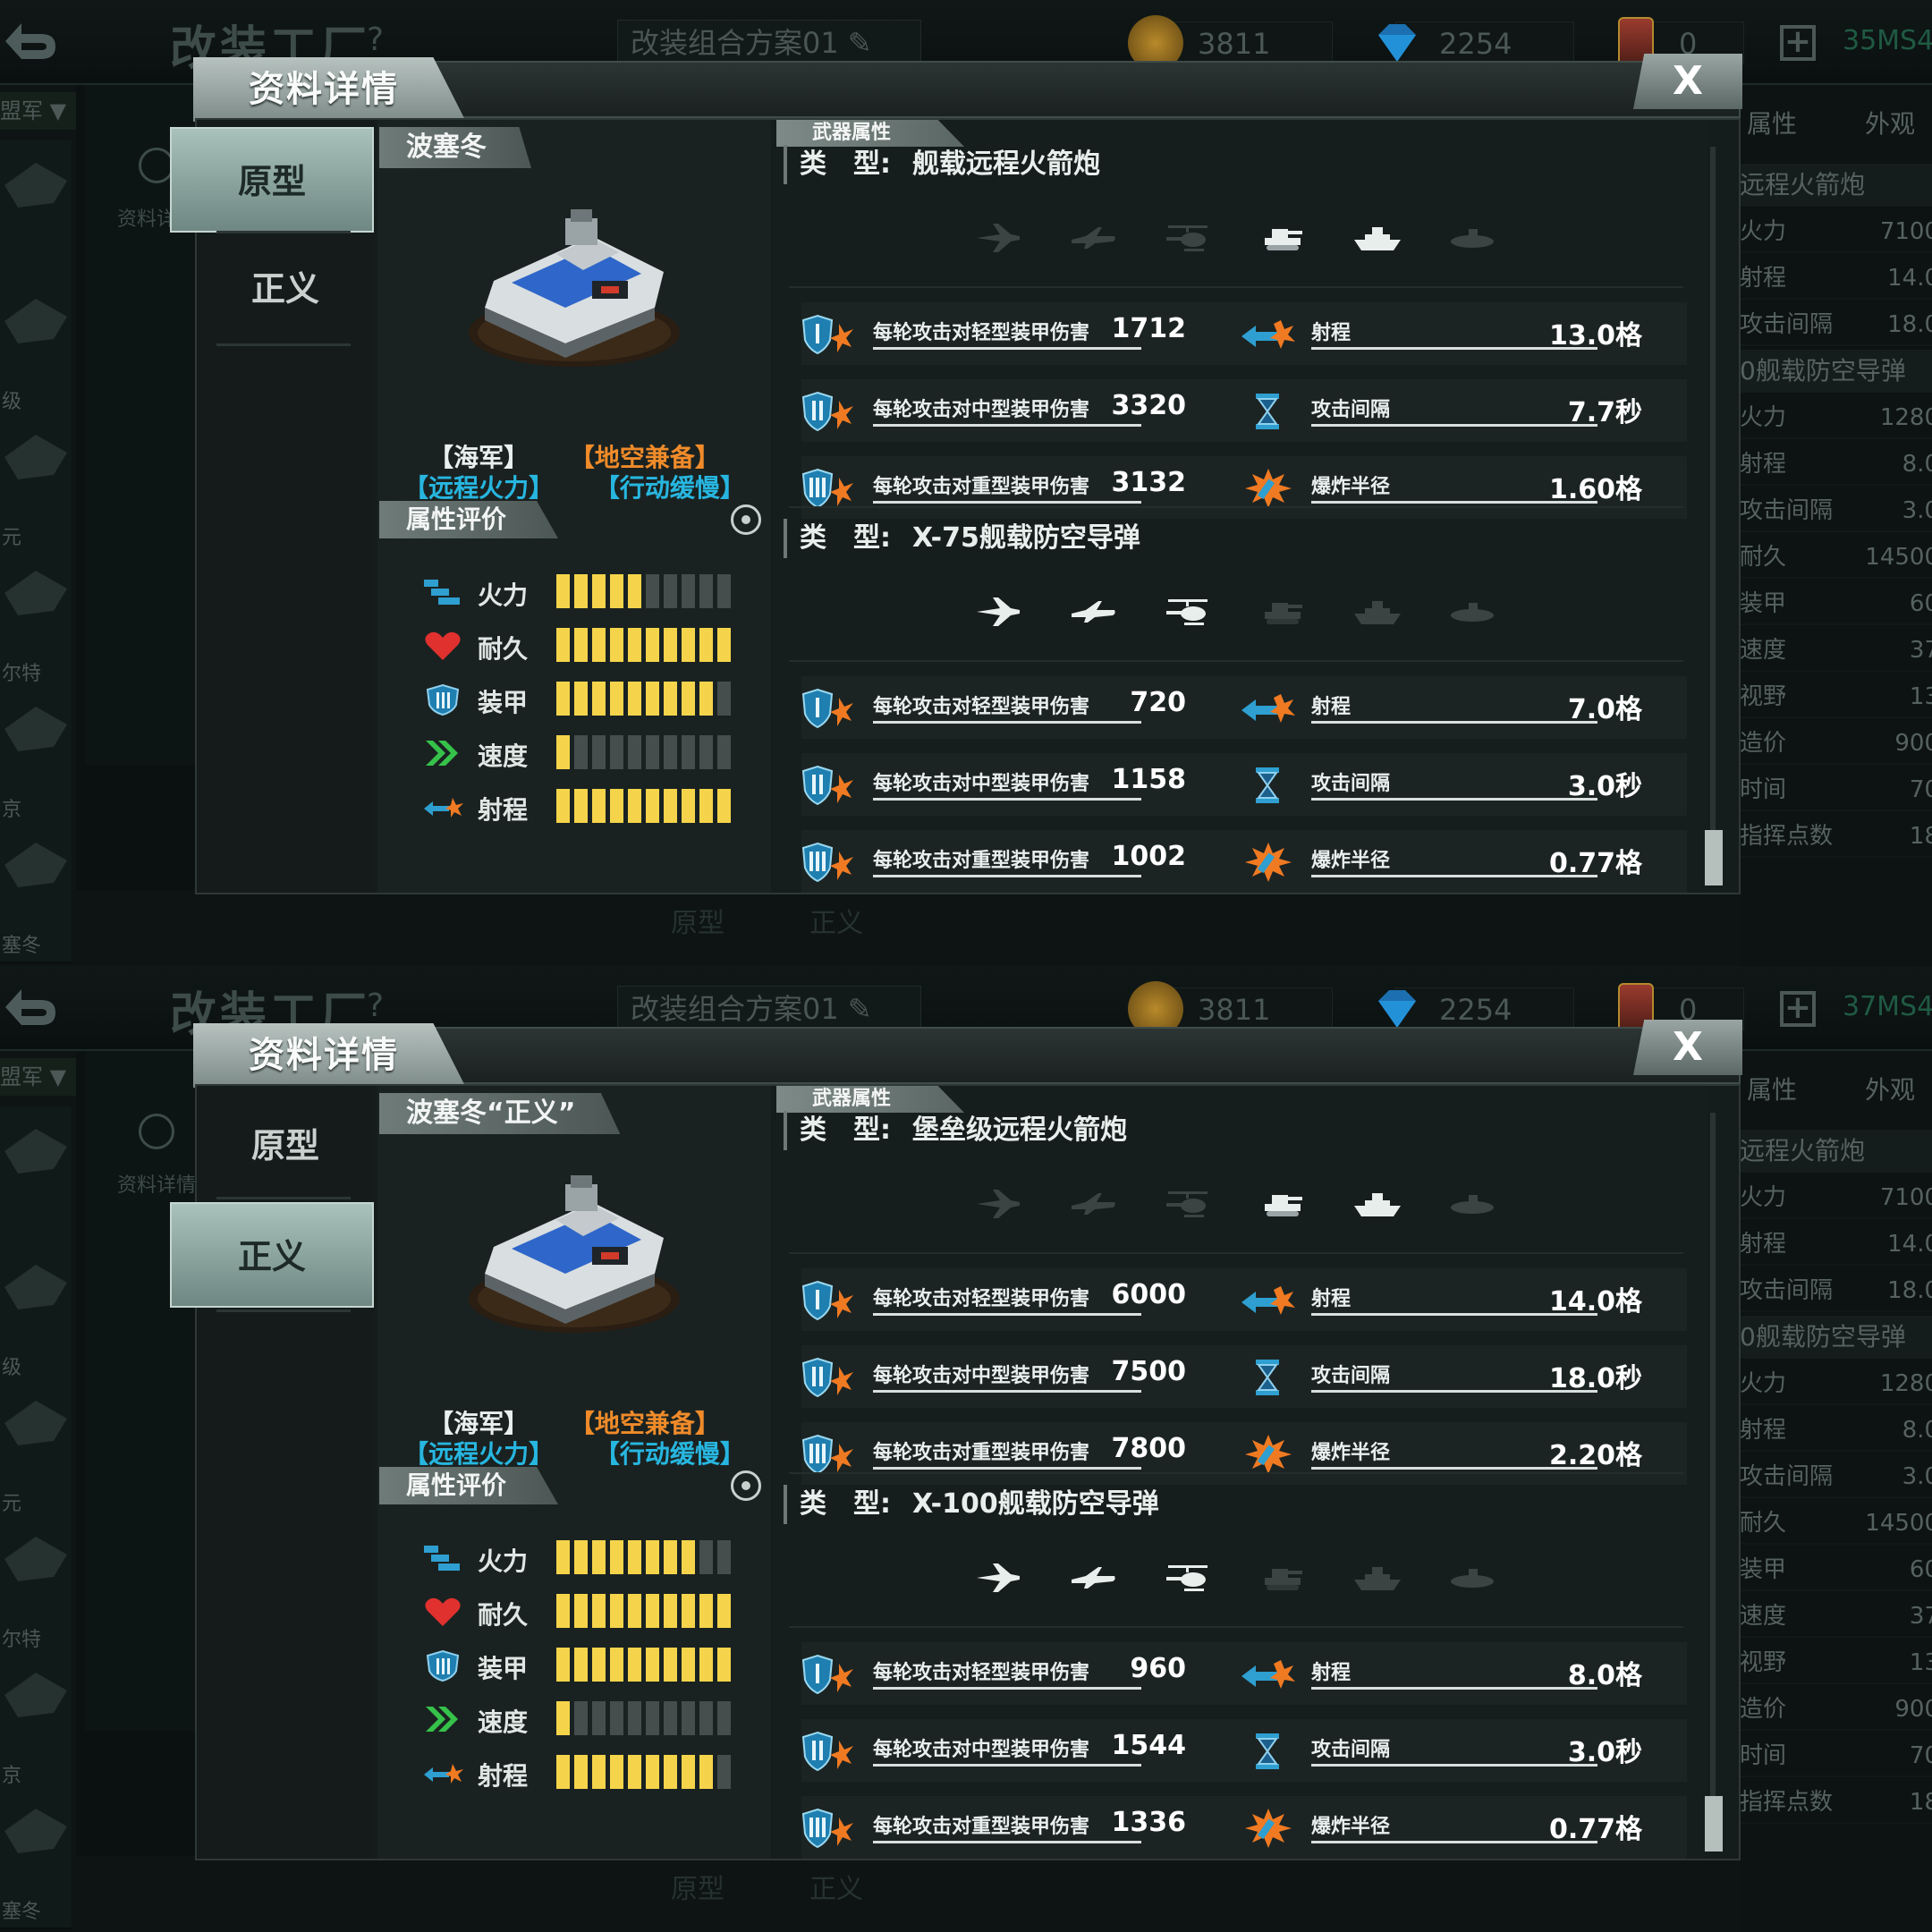 Image resolution: width=1932 pixels, height=1932 pixels. I want to click on property-label: 爆炸半径, so click(1351, 861).